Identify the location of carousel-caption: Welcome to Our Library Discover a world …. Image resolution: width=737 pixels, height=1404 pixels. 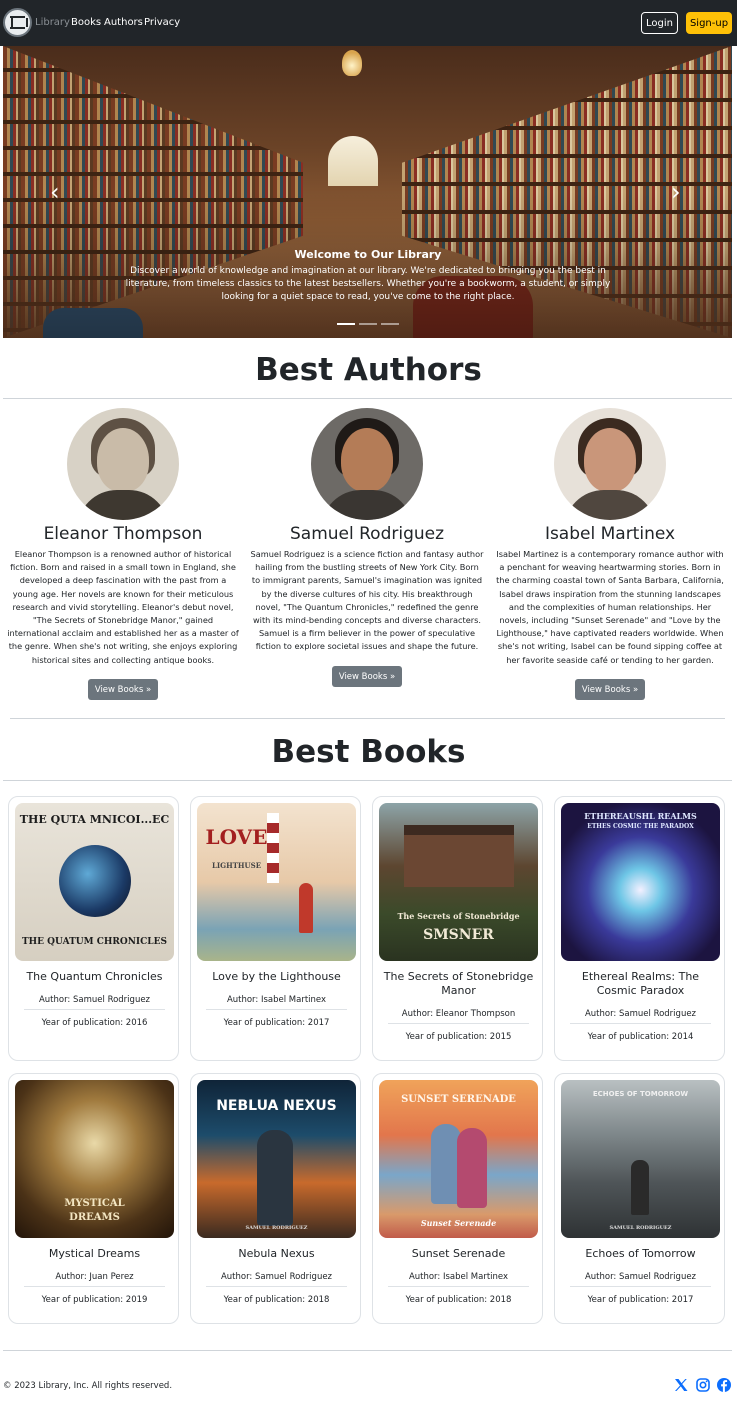
(368, 276).